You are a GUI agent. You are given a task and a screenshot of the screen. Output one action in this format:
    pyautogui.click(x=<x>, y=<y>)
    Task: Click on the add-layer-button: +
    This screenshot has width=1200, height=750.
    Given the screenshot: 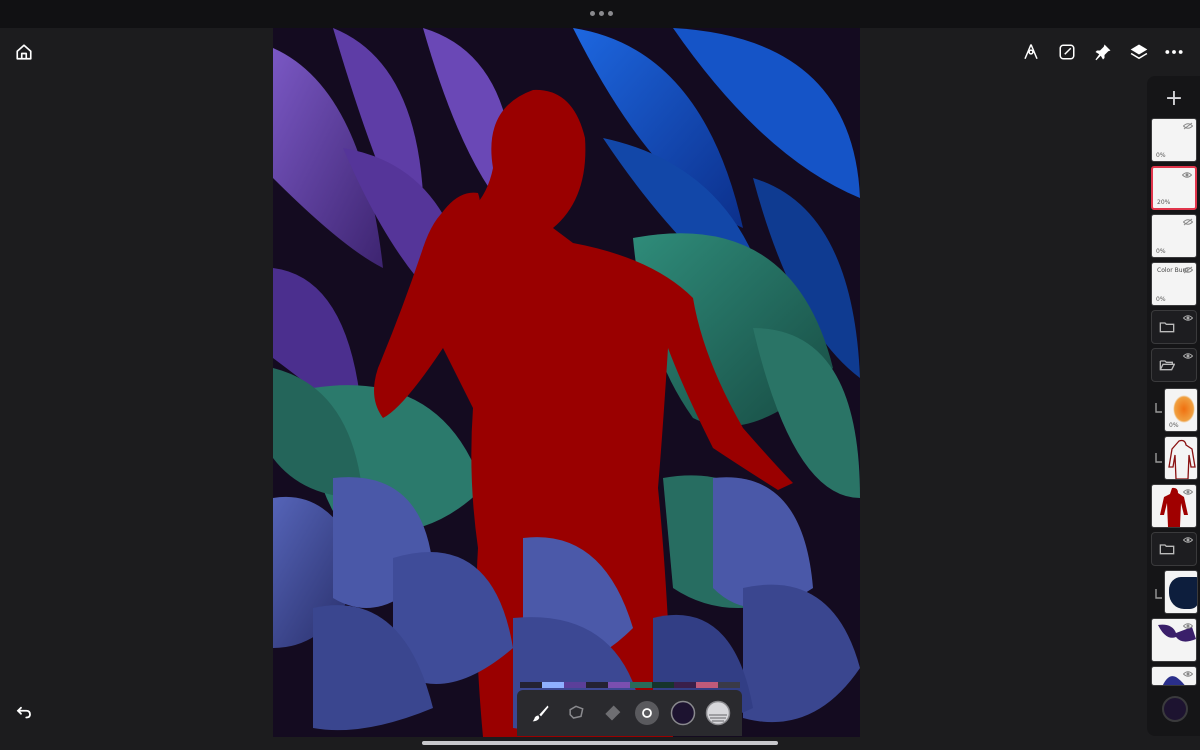 What is the action you would take?
    pyautogui.click(x=1174, y=98)
    